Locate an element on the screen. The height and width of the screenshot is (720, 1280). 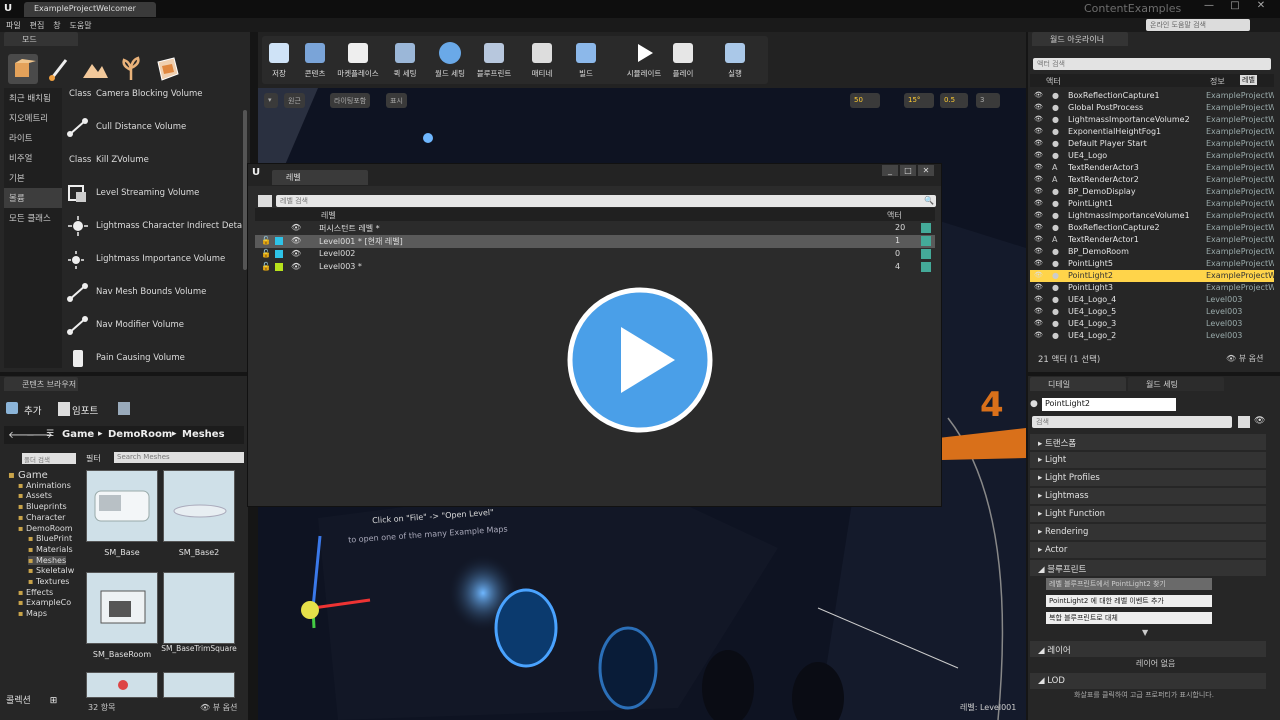
details-category: ▸ Actor is located at coordinates (1148, 550).